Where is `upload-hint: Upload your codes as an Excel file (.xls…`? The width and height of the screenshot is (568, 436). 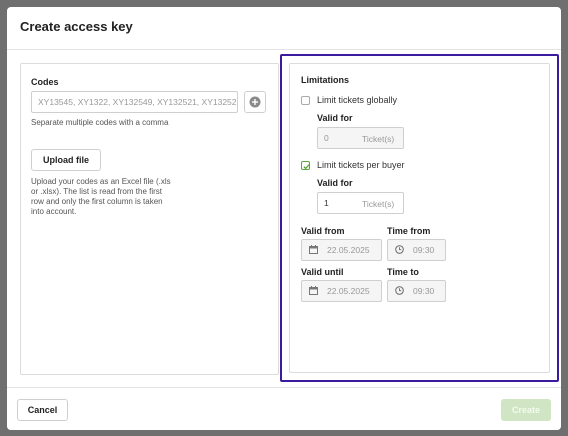
upload-hint: Upload your codes as an Excel file (.xls… is located at coordinates (101, 196).